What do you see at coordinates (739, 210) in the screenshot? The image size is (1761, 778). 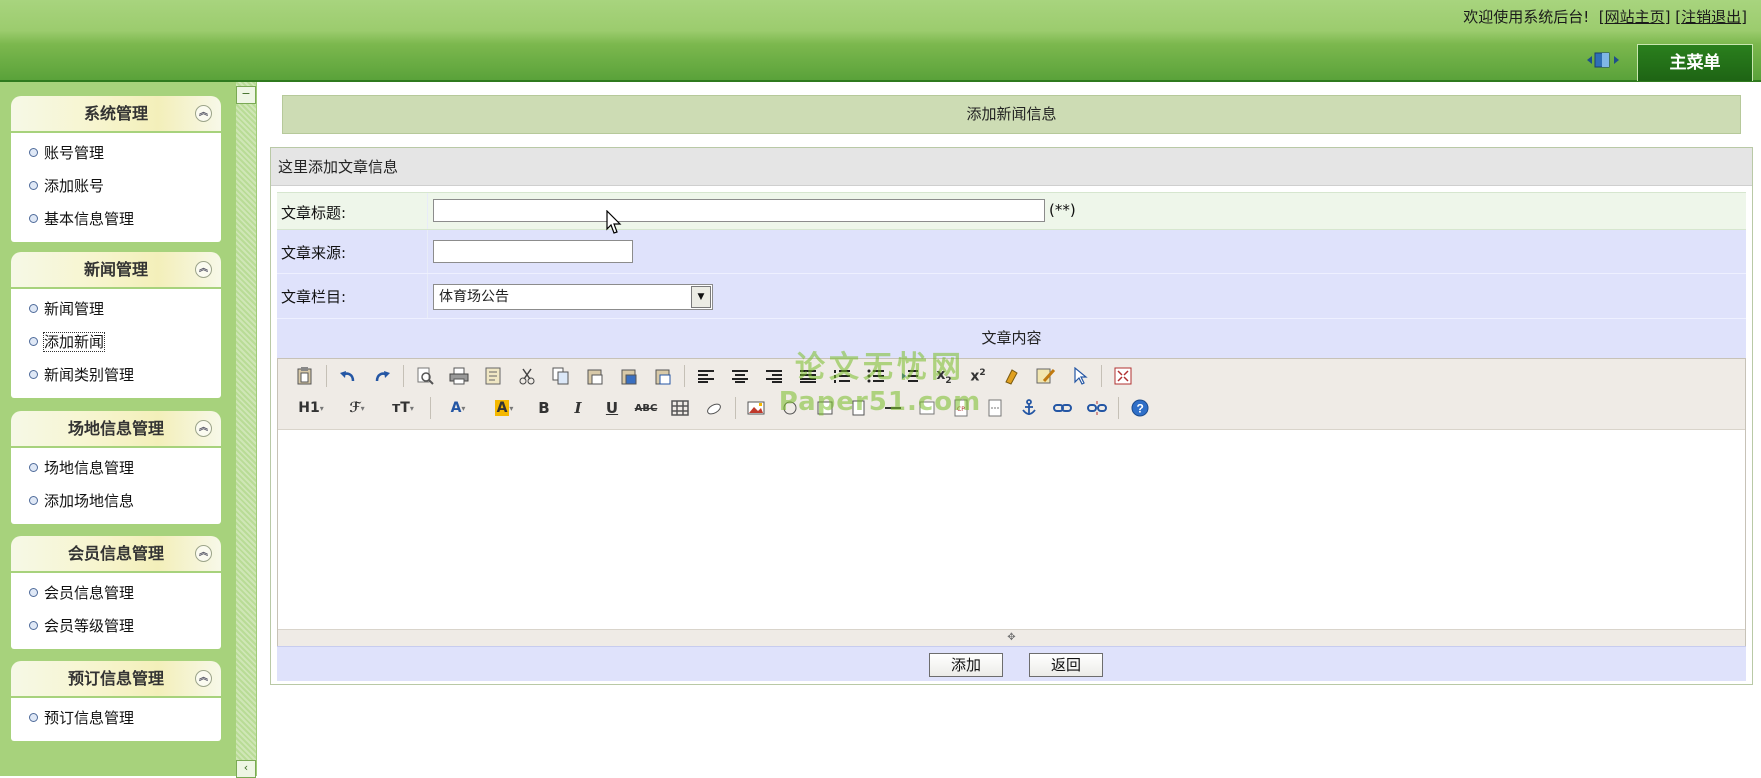 I see `title-input` at bounding box center [739, 210].